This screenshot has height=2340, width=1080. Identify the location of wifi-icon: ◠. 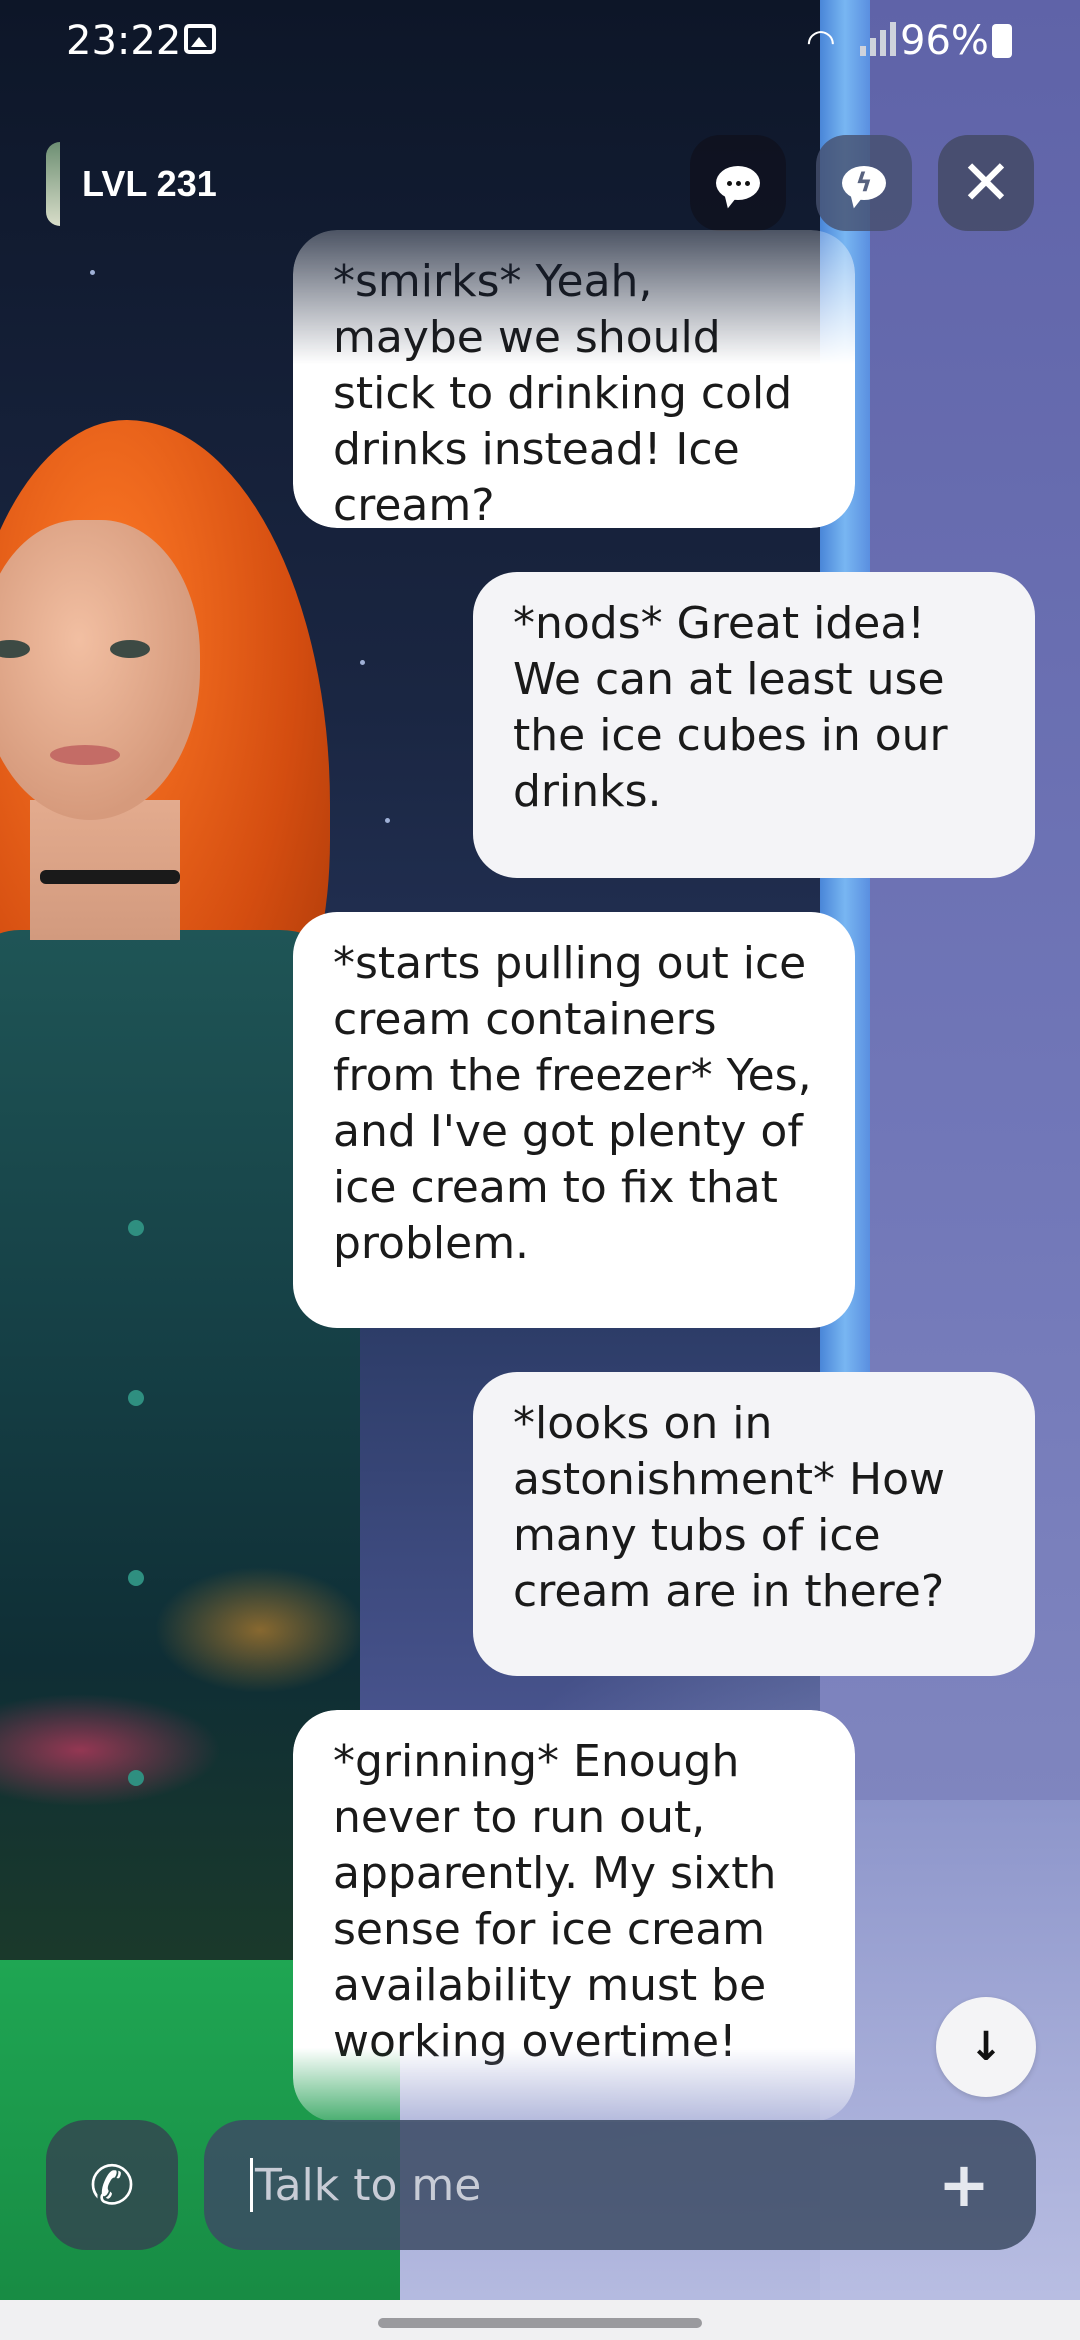
(821, 42).